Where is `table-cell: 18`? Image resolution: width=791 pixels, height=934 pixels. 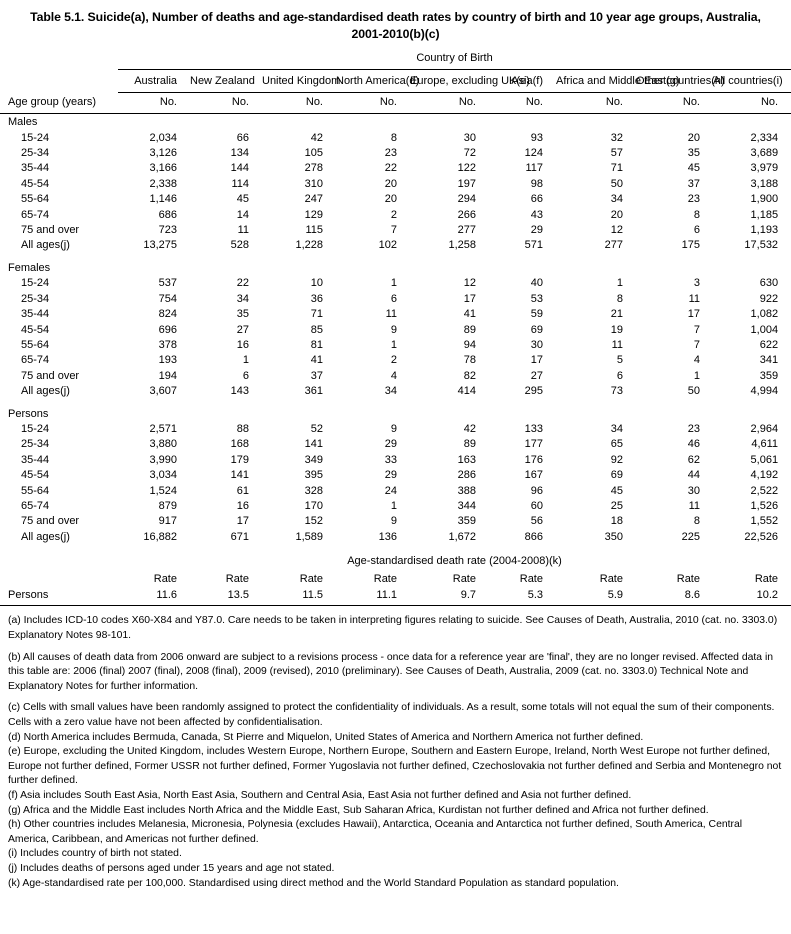
table-cell: 18 is located at coordinates (616, 521).